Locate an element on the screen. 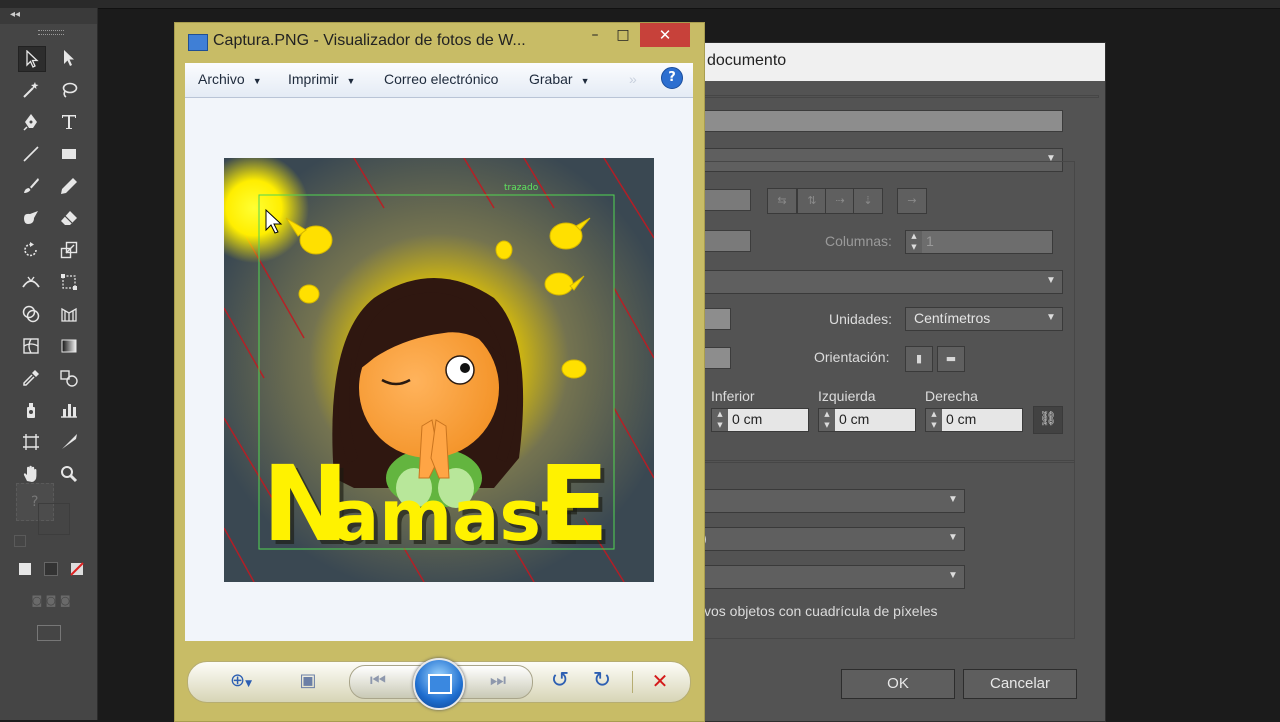  rotate-tool is located at coordinates (31, 250).